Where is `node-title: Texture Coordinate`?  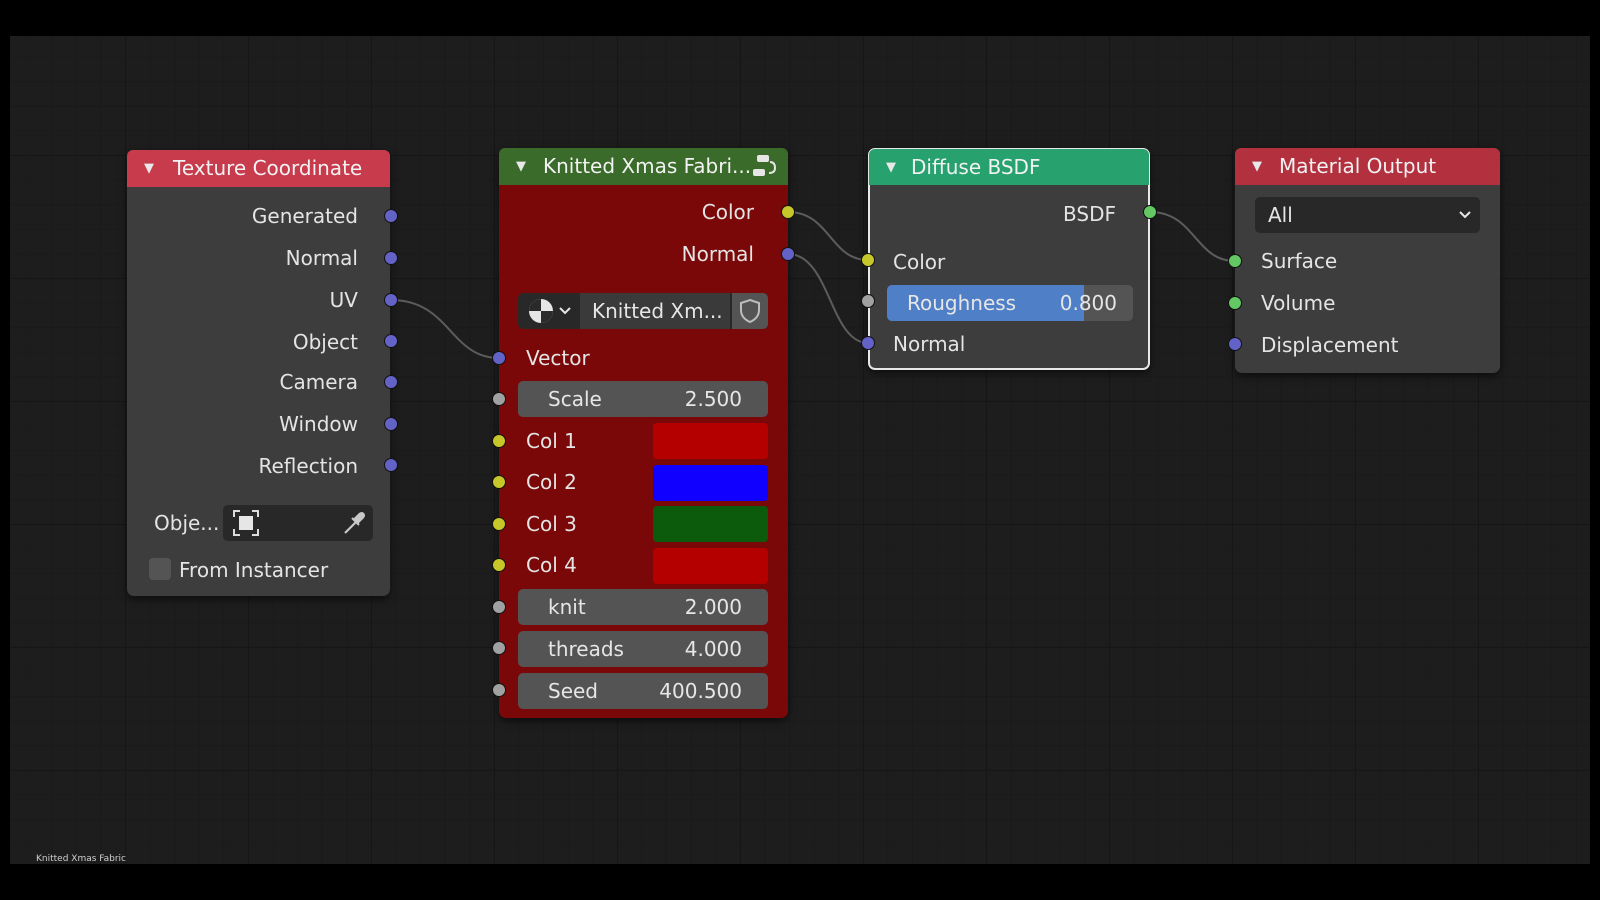
node-title: Texture Coordinate is located at coordinates (268, 168).